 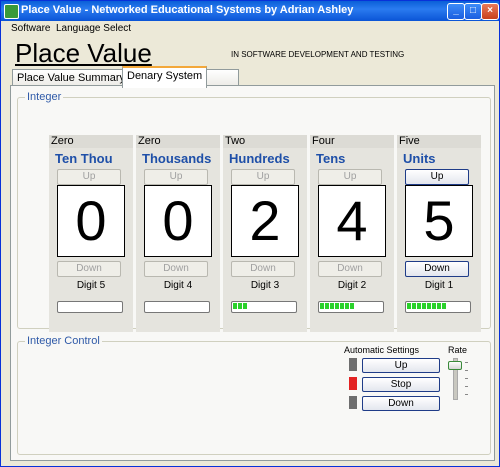 I want to click on digit-column: Five Units Up 5 Down Digit 1, so click(x=439, y=233).